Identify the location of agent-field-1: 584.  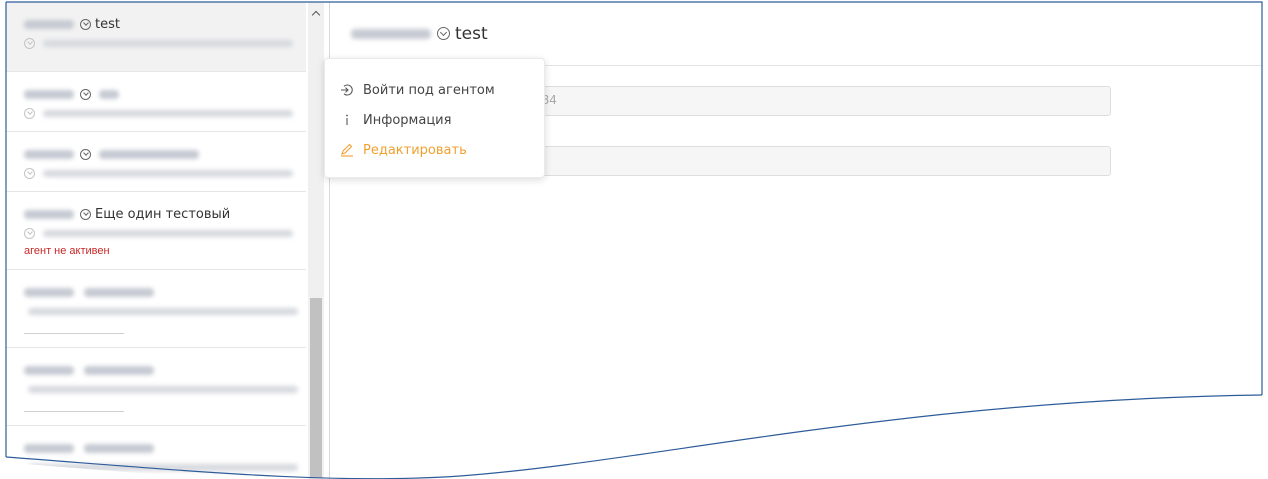
(808, 101).